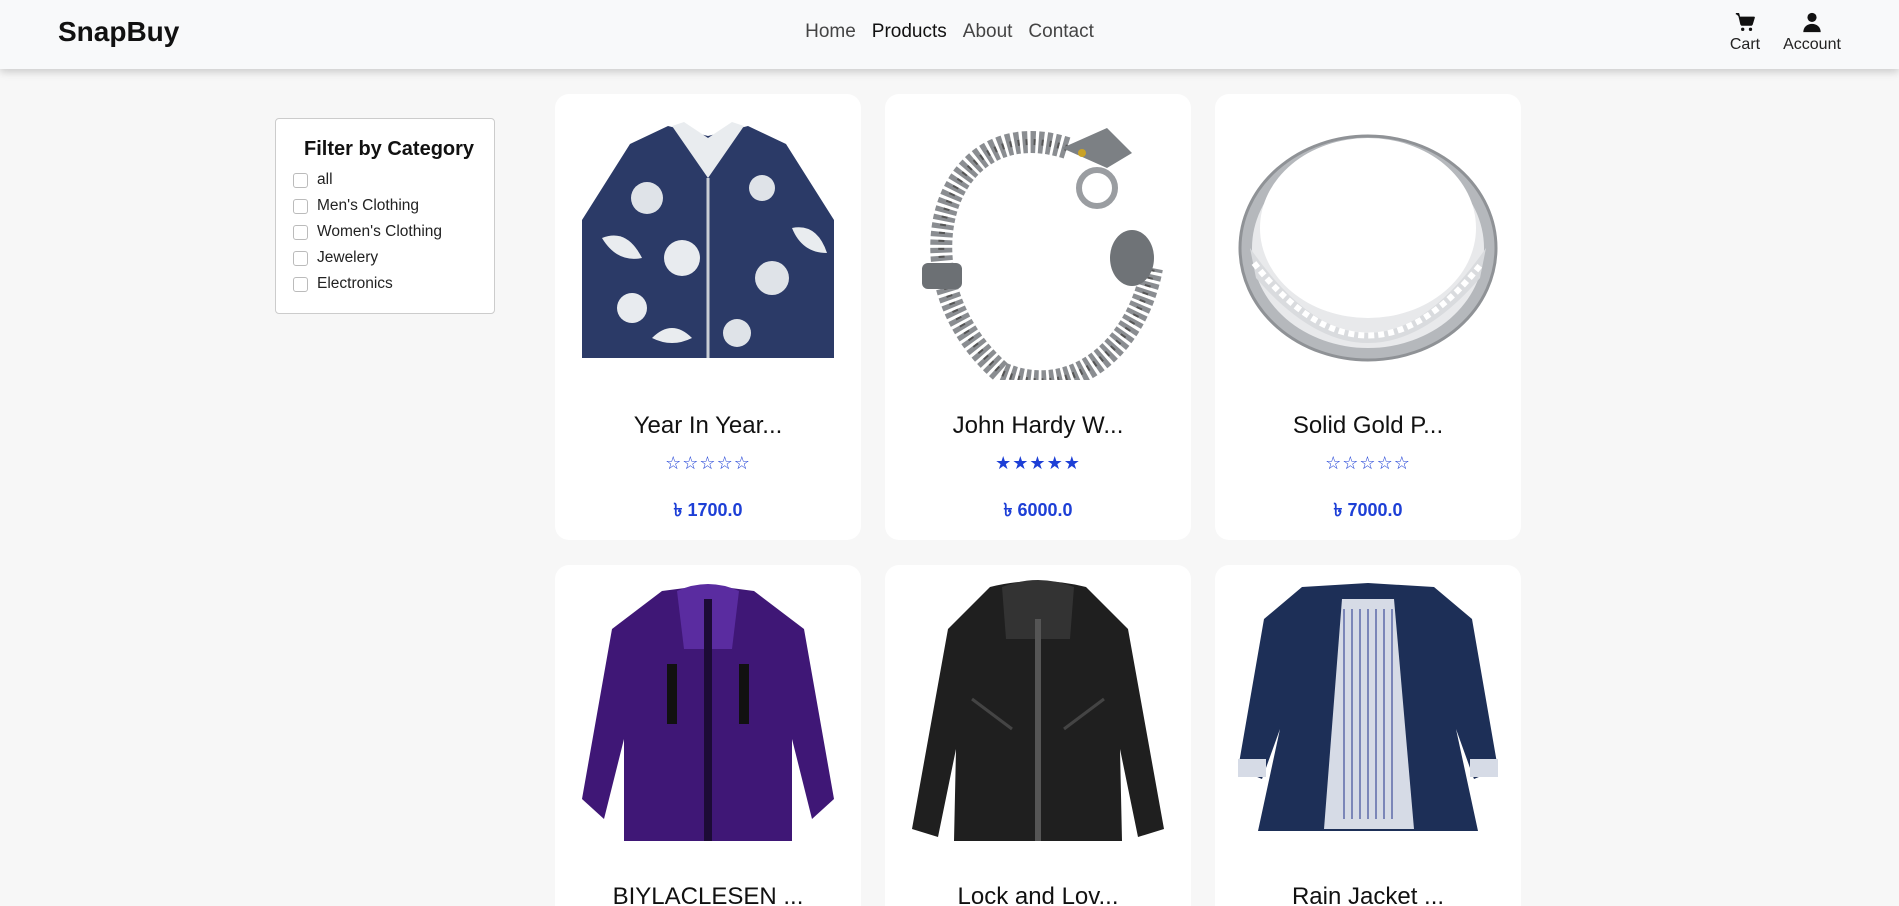 Image resolution: width=1899 pixels, height=906 pixels. I want to click on product-image-dragon-bracelet, so click(1038, 244).